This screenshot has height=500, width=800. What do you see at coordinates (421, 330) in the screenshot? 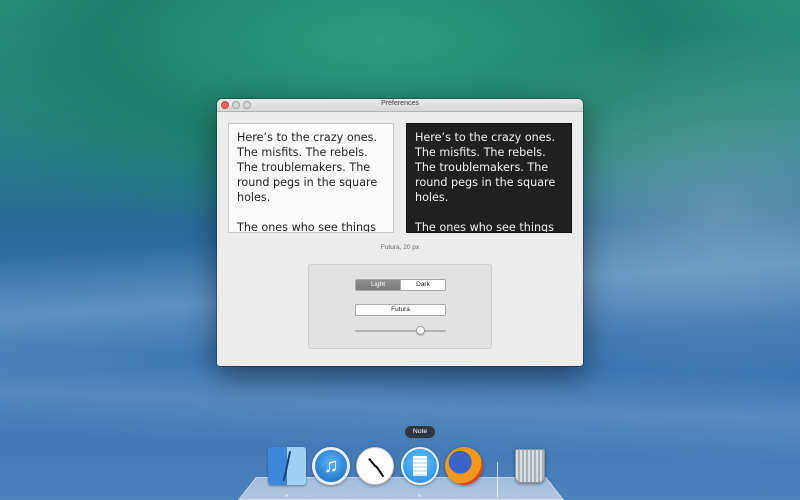
I see `slider-thumb` at bounding box center [421, 330].